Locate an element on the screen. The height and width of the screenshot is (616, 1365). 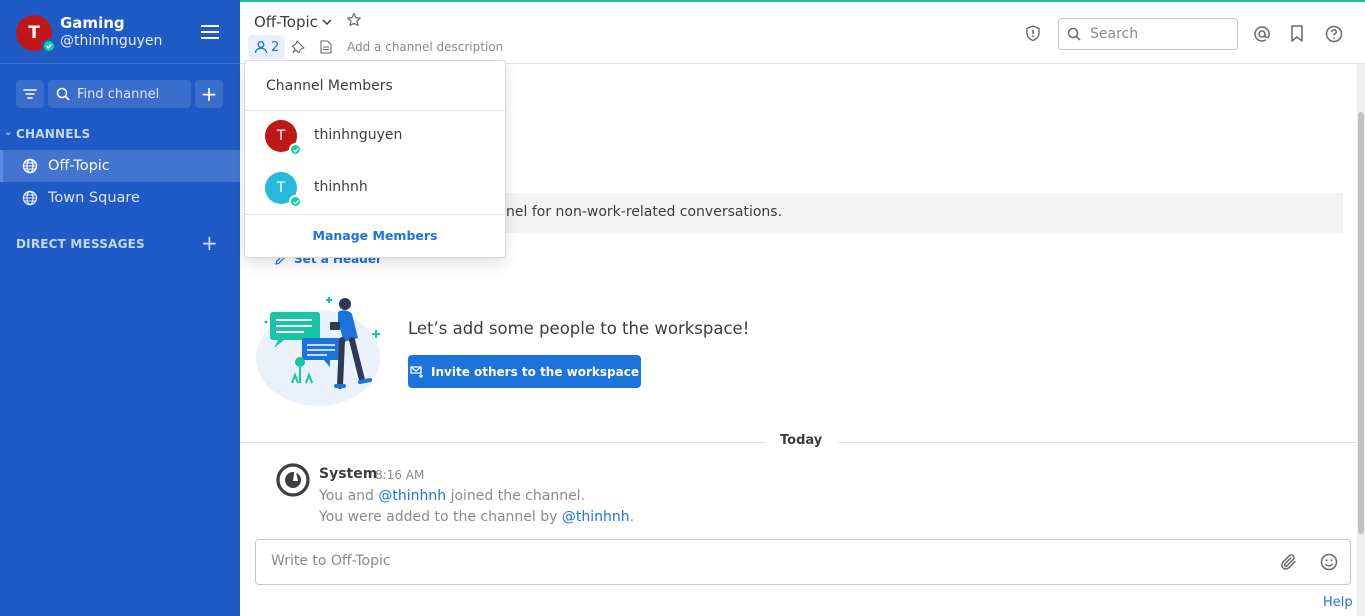
user-icon is located at coordinates (261, 47).